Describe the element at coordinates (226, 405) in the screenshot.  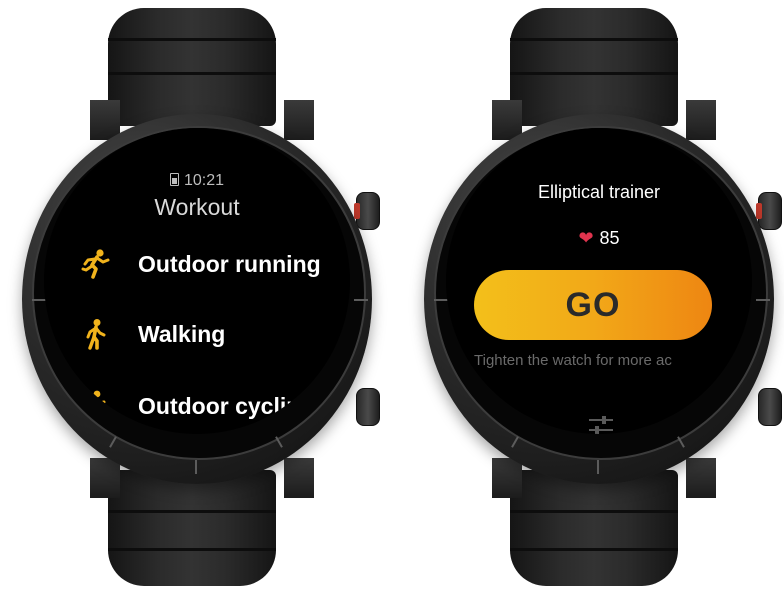
I see `list-item-label: Outdoor cycling` at that location.